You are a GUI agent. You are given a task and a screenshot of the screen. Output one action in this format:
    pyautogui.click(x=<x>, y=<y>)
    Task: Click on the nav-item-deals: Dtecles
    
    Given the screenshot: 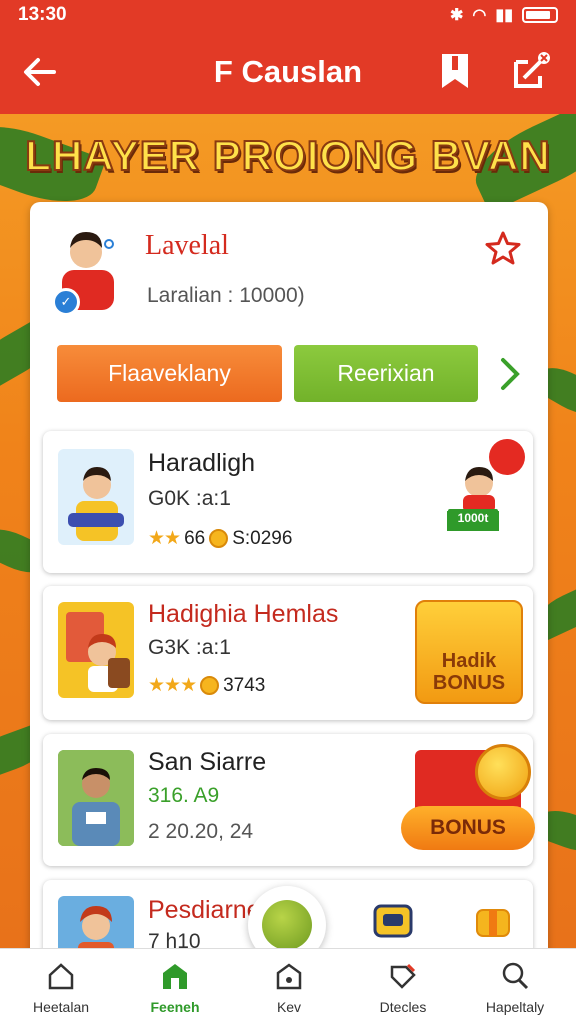 What is the action you would take?
    pyautogui.click(x=403, y=986)
    